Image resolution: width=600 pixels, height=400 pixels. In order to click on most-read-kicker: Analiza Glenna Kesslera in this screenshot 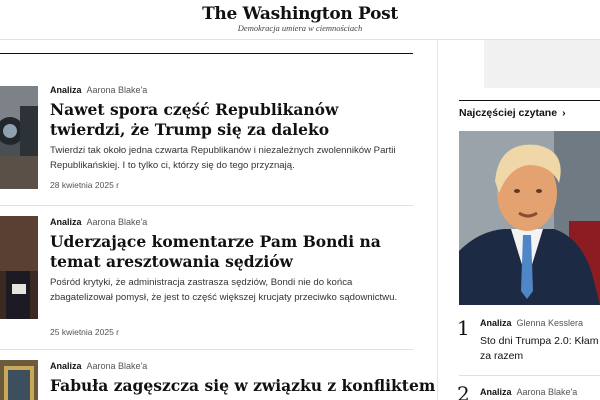, I will do `click(531, 323)`.